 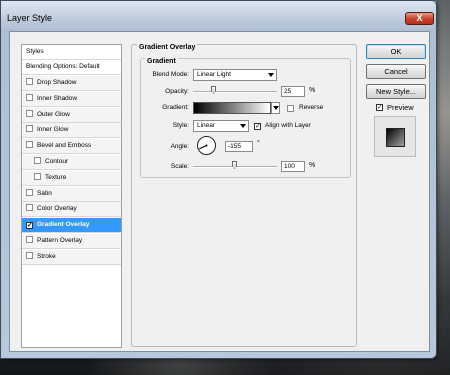 I want to click on style-item-inner-glow: Inner Glow, so click(x=71, y=131).